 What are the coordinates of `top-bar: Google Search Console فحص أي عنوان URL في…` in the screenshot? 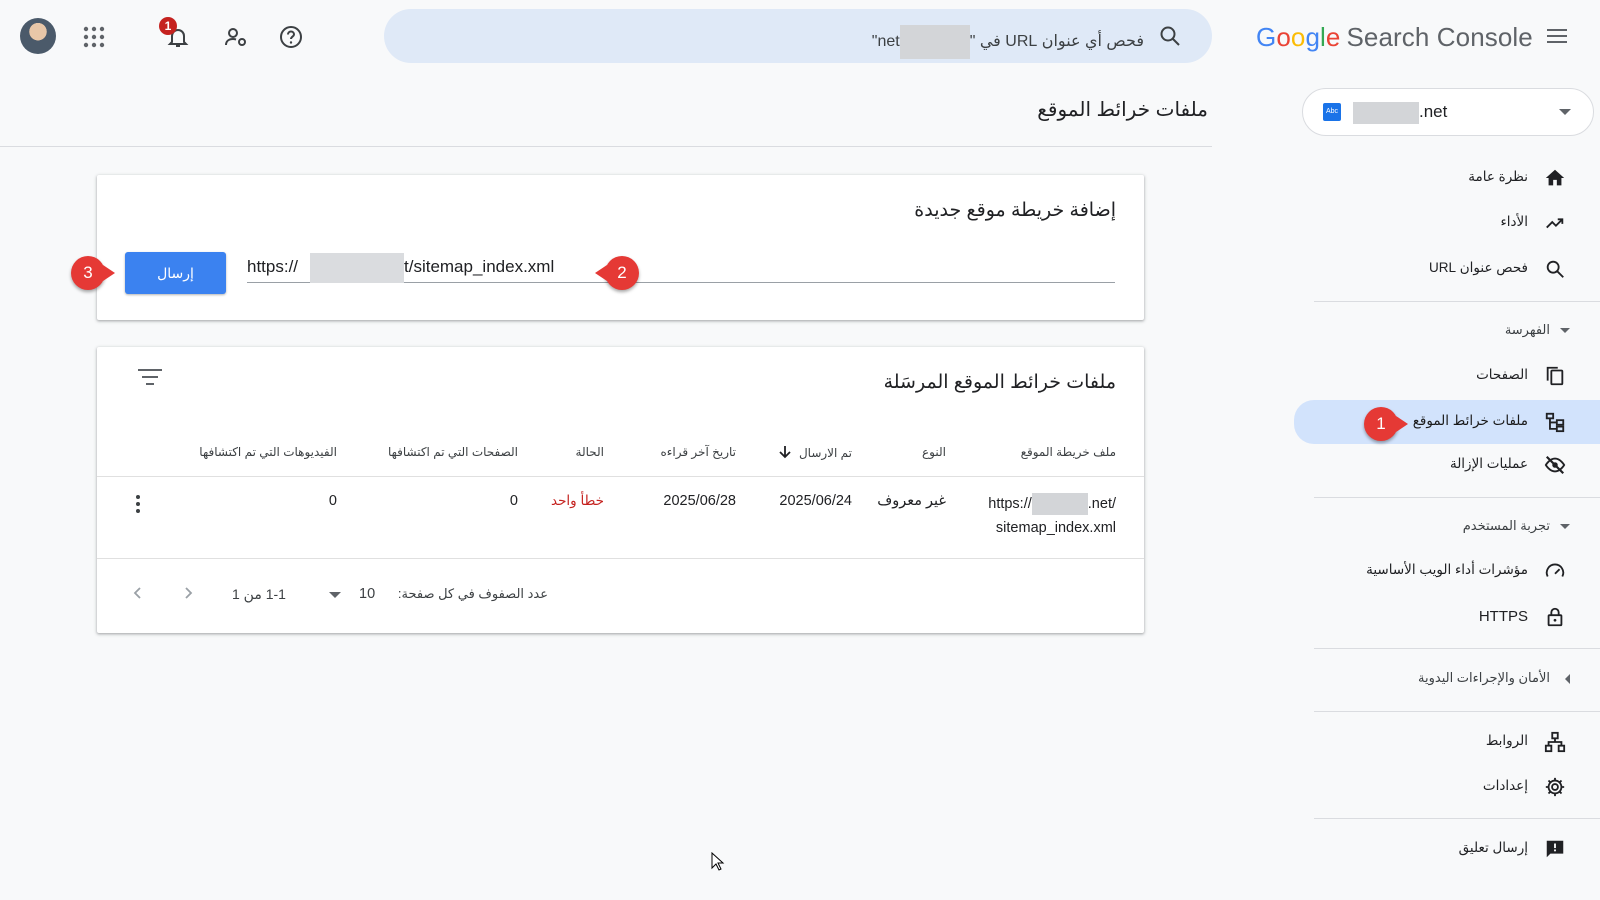 It's located at (800, 37).